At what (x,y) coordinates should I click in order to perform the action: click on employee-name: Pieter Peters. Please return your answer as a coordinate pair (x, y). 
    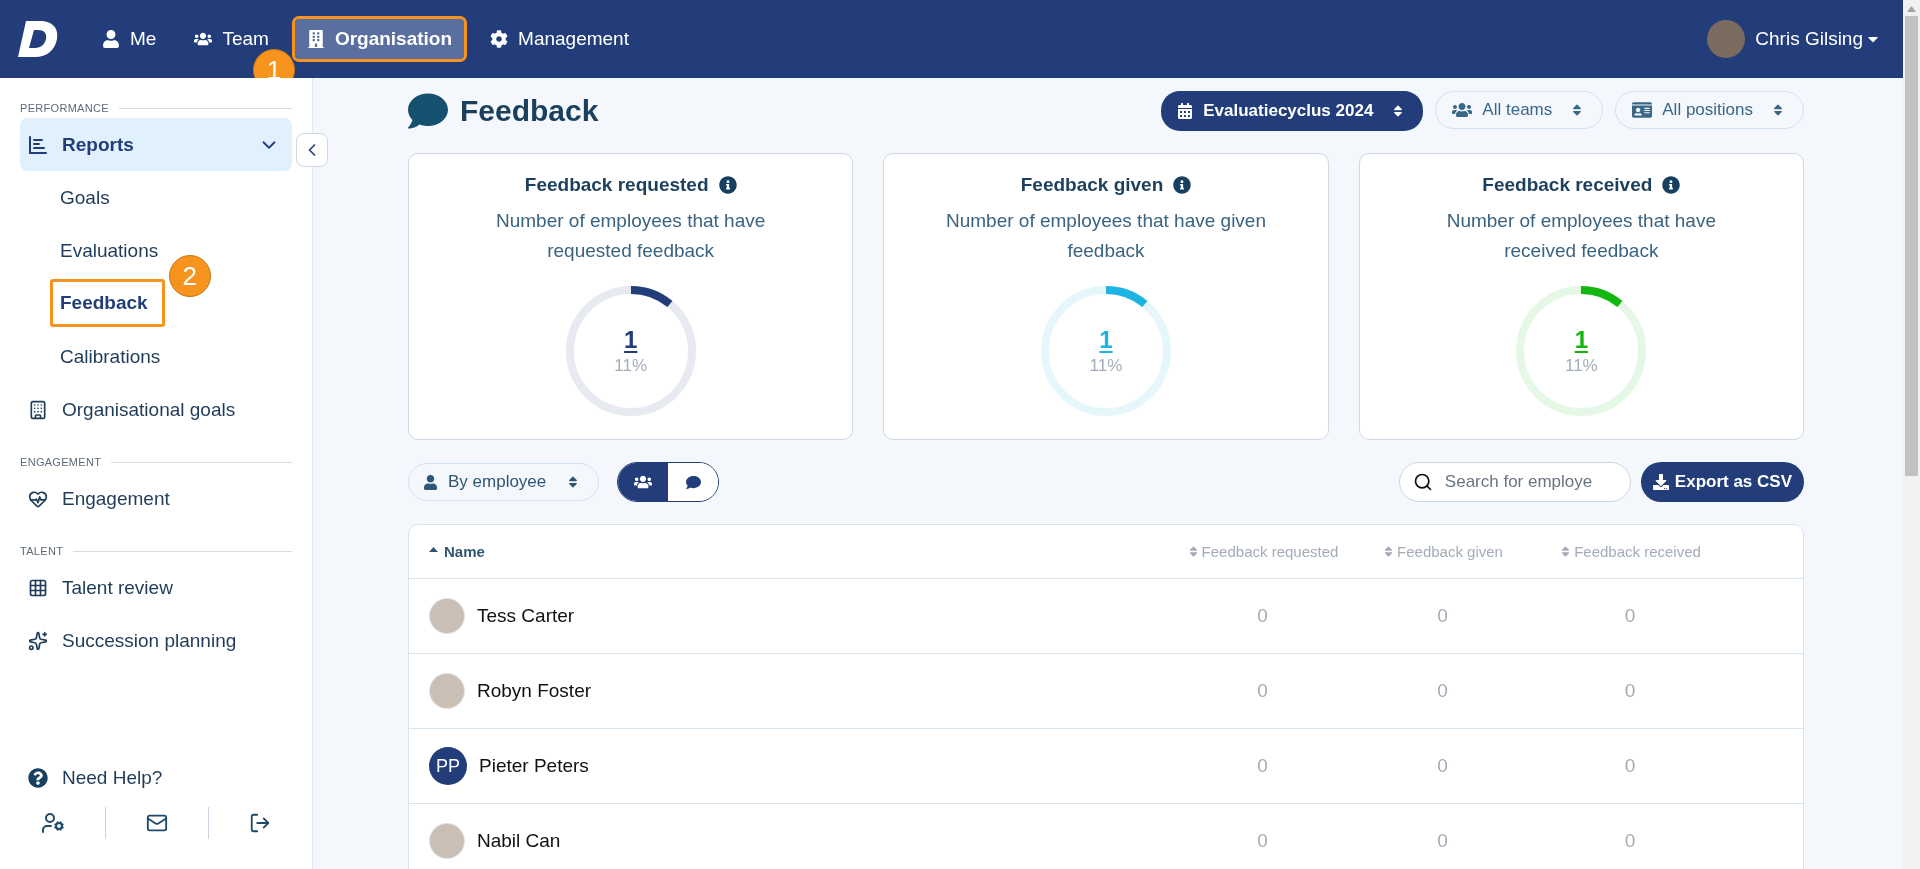
    Looking at the image, I should click on (534, 766).